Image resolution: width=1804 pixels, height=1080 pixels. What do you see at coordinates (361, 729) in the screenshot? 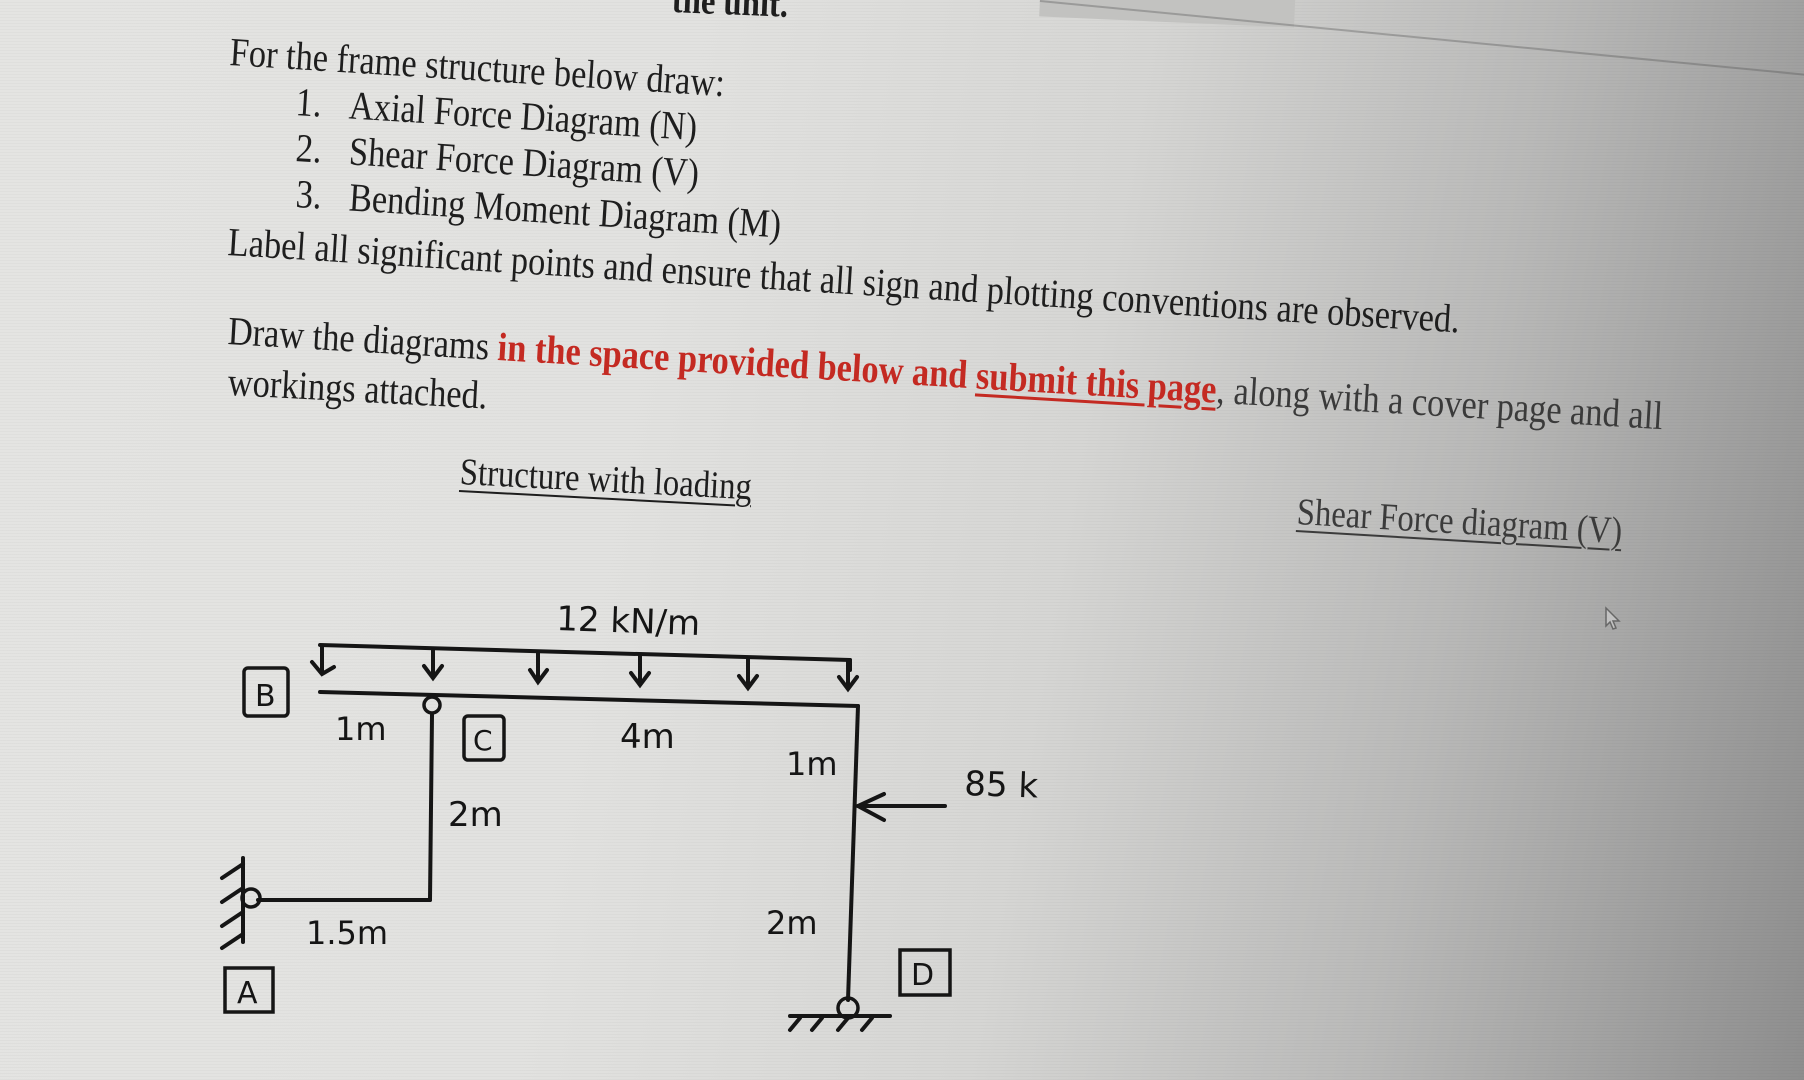
I see `dim-bc: 1m` at bounding box center [361, 729].